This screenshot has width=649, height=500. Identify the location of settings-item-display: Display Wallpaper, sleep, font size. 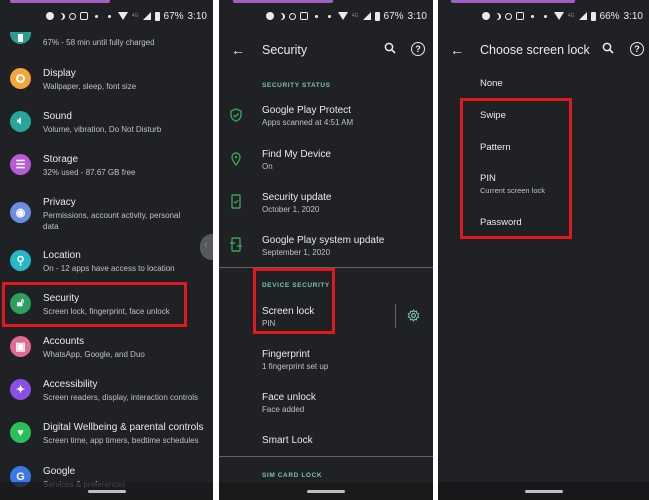
(106, 86).